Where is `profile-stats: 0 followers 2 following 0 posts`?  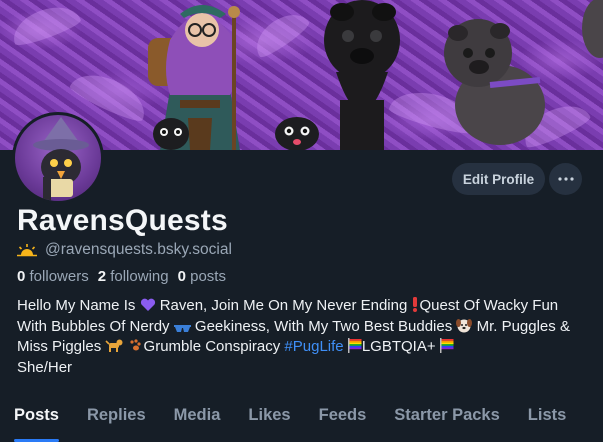 profile-stats: 0 followers 2 following 0 posts is located at coordinates (121, 276).